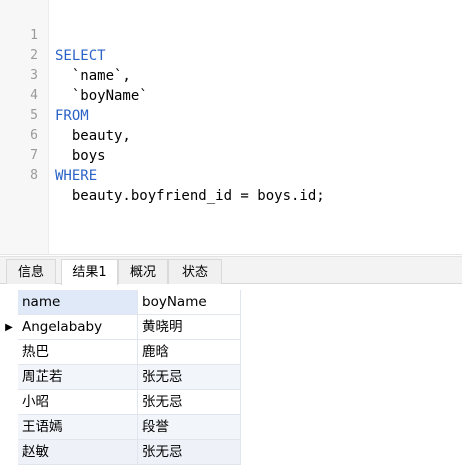 Image resolution: width=462 pixels, height=468 pixels. What do you see at coordinates (231, 35) in the screenshot?
I see `code-line: 1 SELECT` at bounding box center [231, 35].